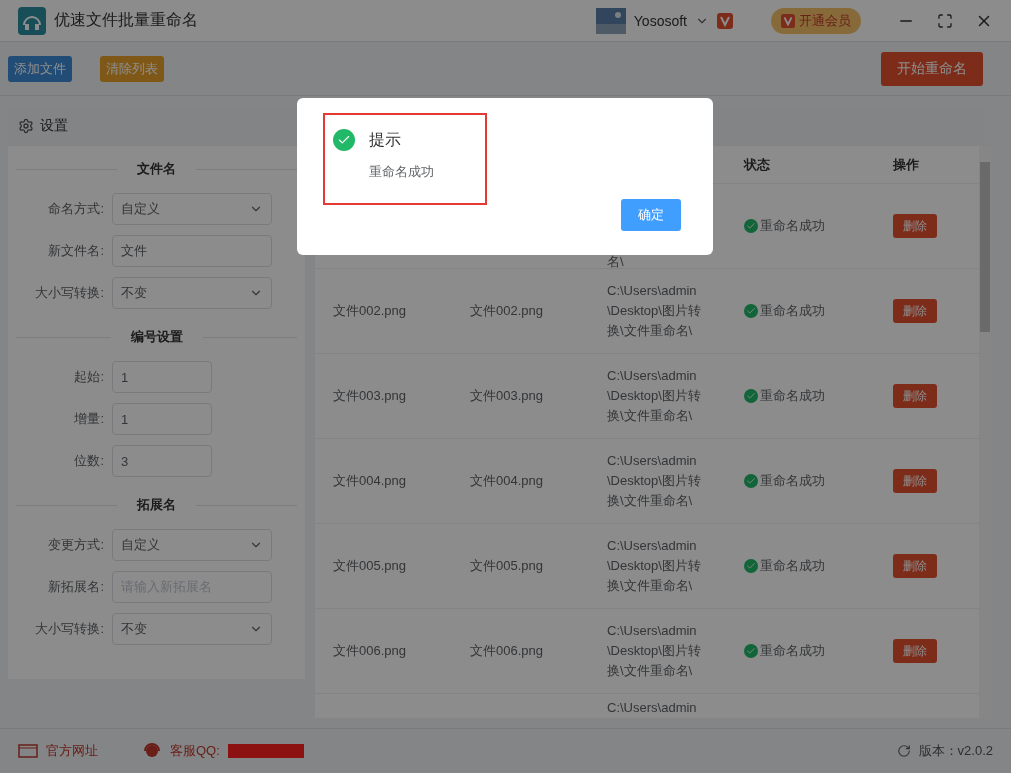 The width and height of the screenshot is (1011, 773). Describe the element at coordinates (932, 68) in the screenshot. I see `start-rename-button: 开始重命名` at that location.